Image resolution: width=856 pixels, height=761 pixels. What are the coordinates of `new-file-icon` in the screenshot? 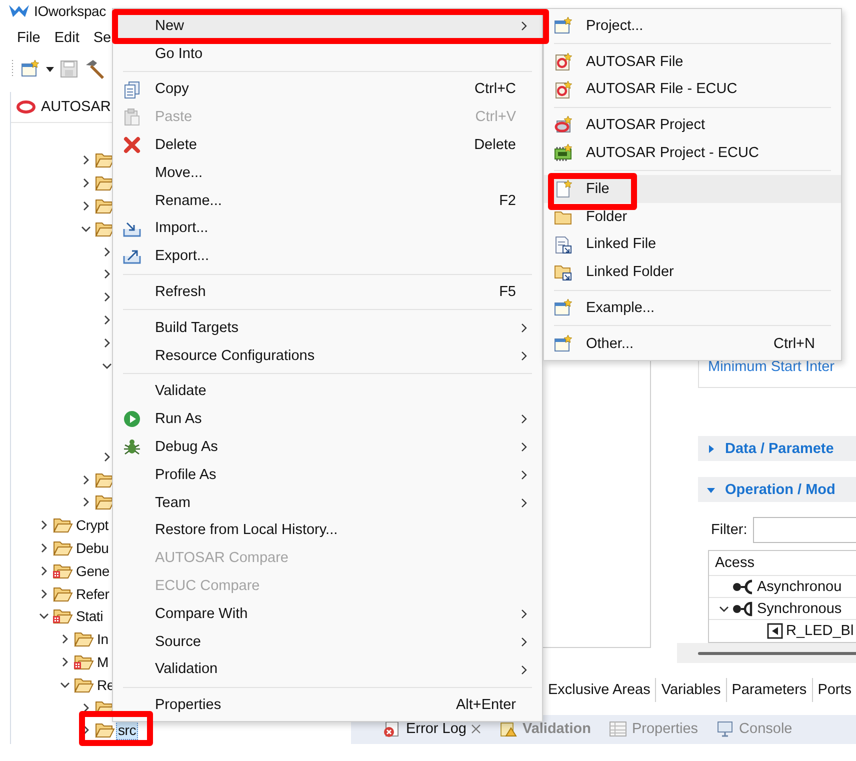 It's located at (563, 189).